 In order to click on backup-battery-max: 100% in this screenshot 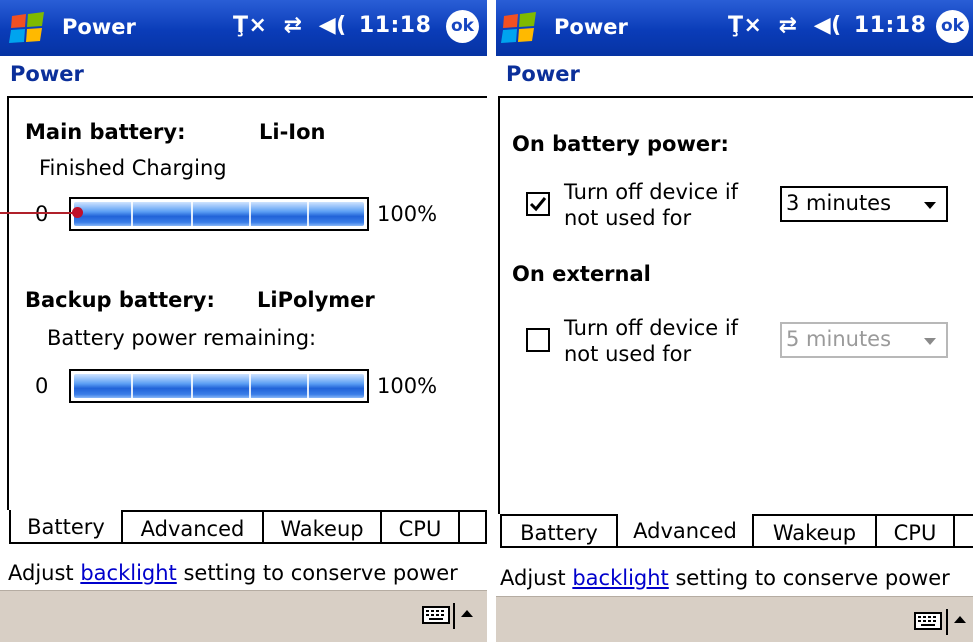, I will do `click(407, 386)`.